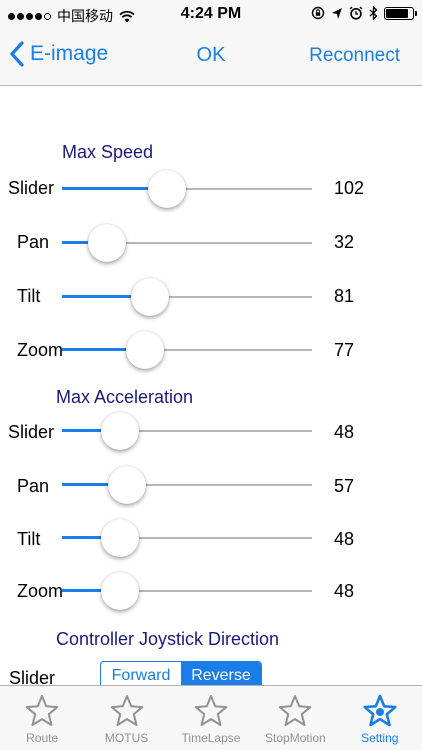 The height and width of the screenshot is (750, 422). I want to click on max-accel-slider-label: Slider, so click(31, 432).